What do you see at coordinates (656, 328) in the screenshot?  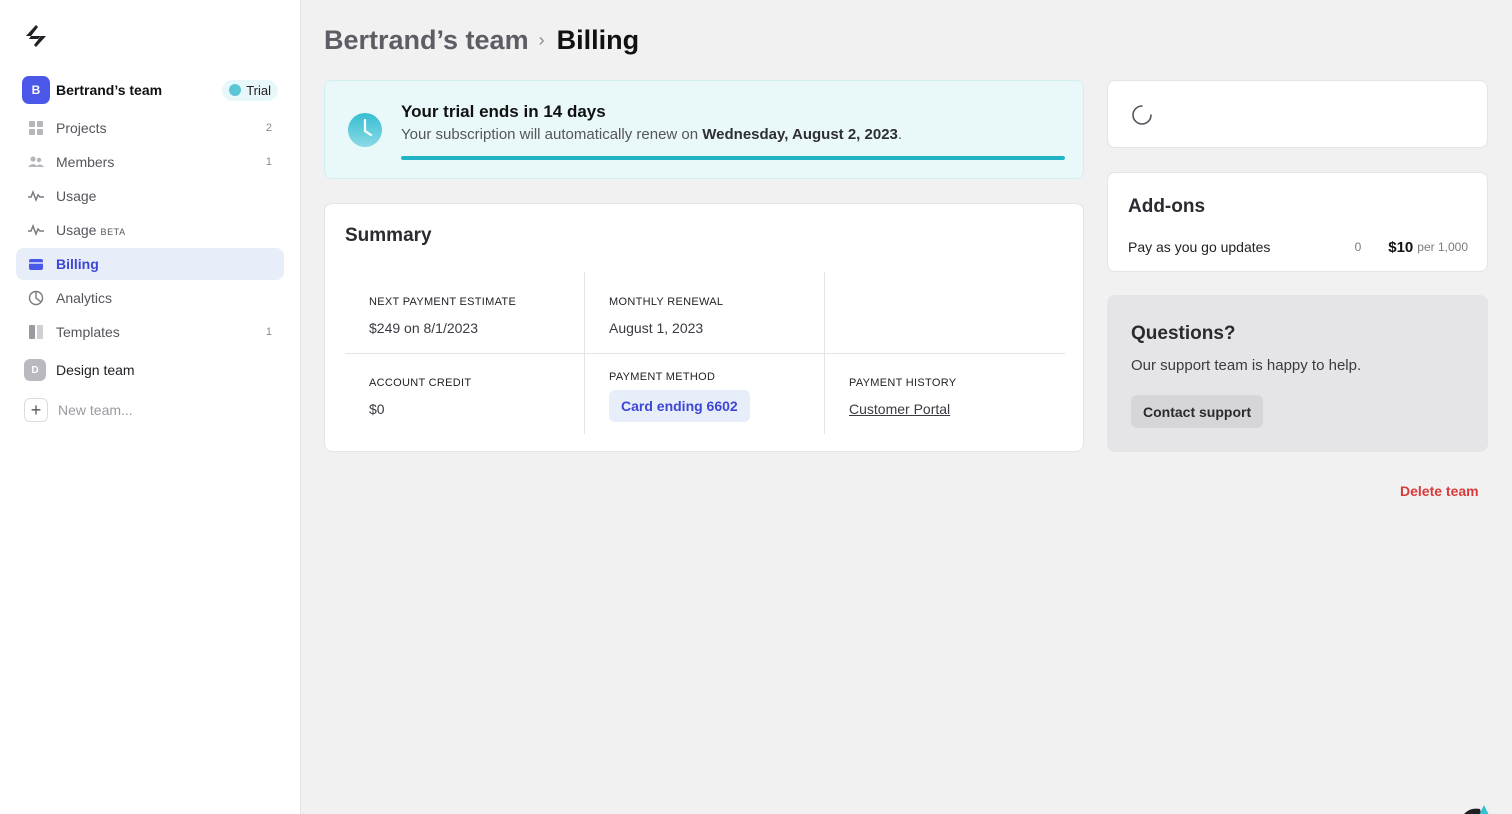 I see `monthly-renewal-value: August 1, 2023` at bounding box center [656, 328].